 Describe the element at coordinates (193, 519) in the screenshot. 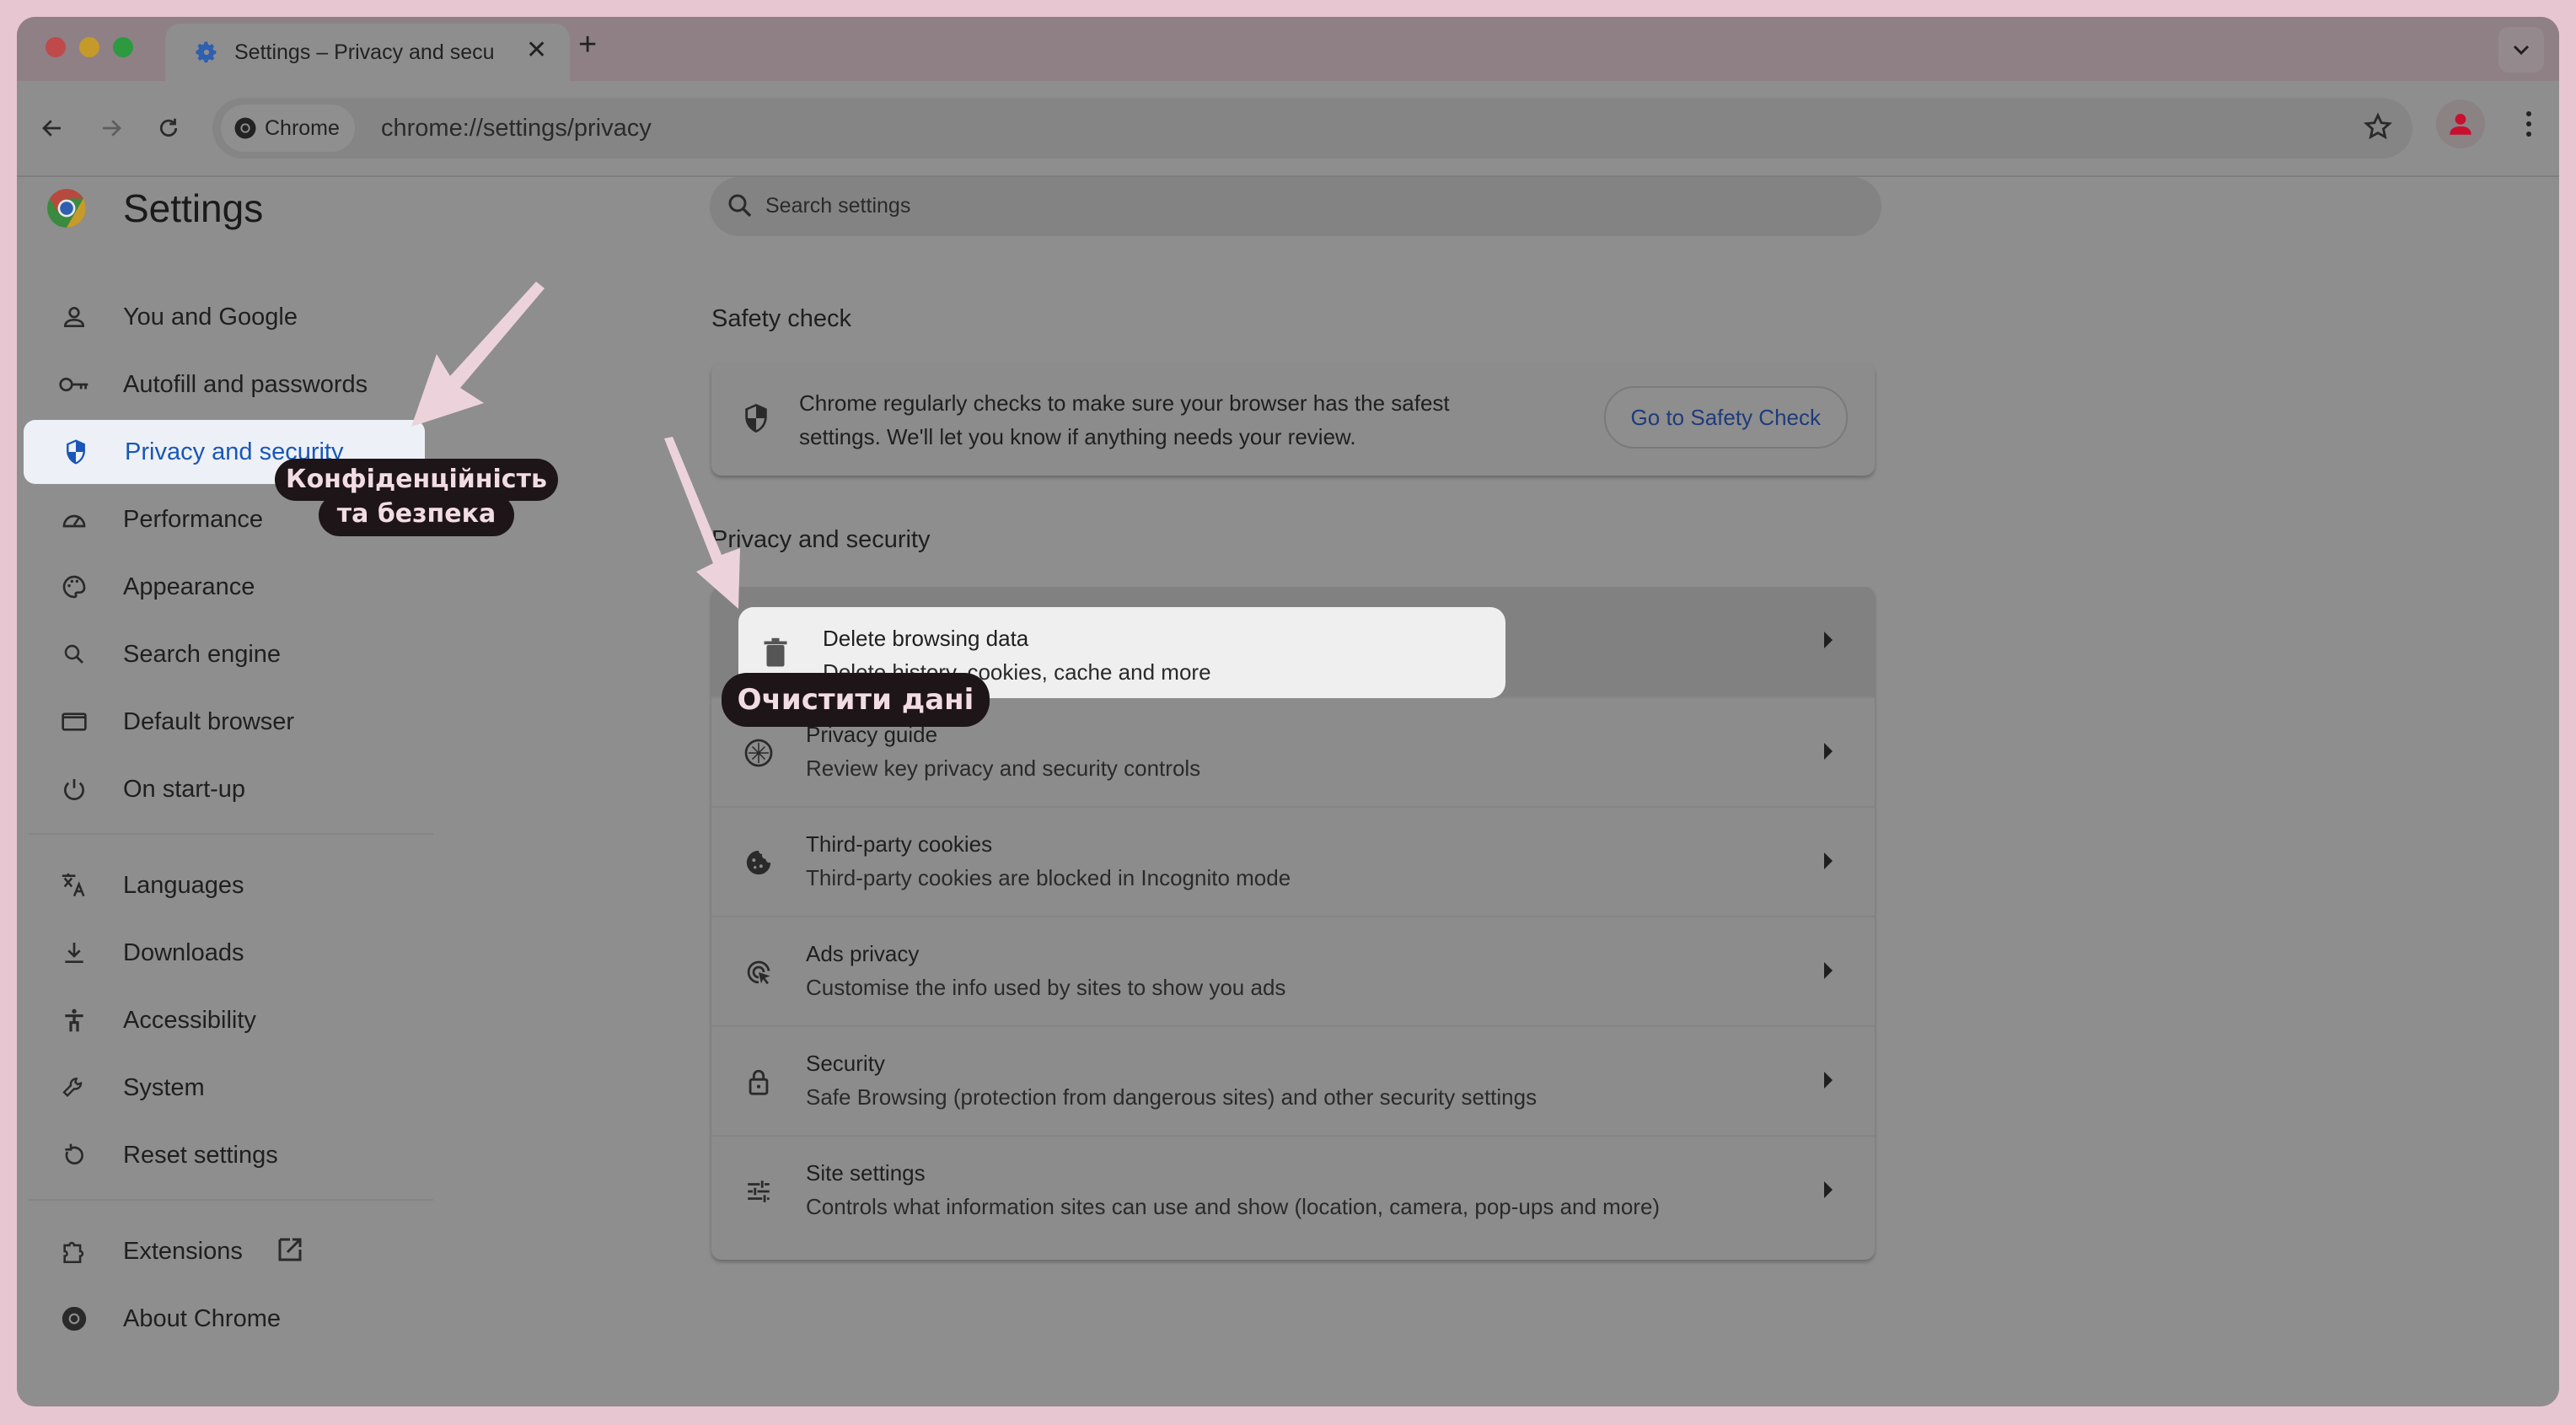

I see `sidebar-item-label: Performance` at that location.